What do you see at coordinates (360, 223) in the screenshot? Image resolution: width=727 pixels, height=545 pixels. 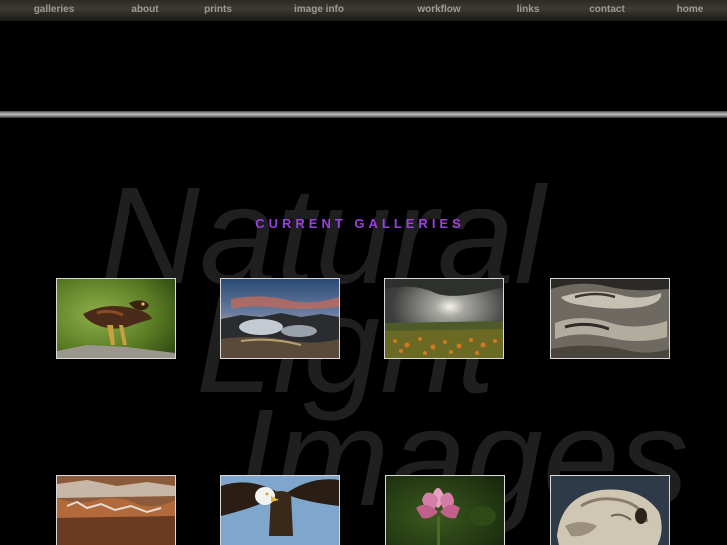 I see `galleries-heading: CURRENT GALLERIES` at bounding box center [360, 223].